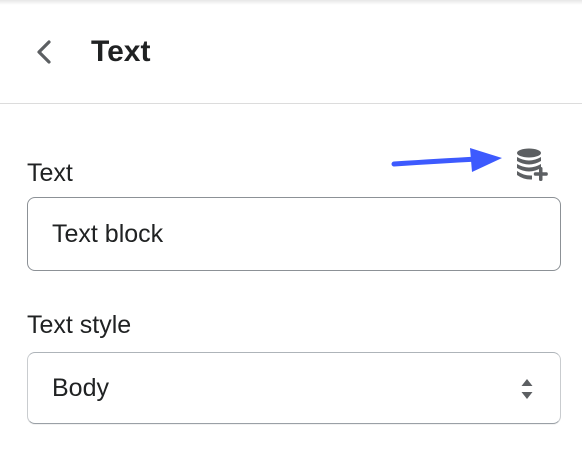 This screenshot has height=472, width=582. I want to click on text-field-label: Text, so click(50, 173).